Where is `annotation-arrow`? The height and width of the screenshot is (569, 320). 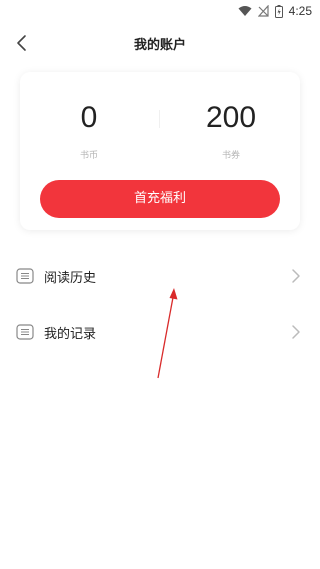
annotation-arrow is located at coordinates (167, 333).